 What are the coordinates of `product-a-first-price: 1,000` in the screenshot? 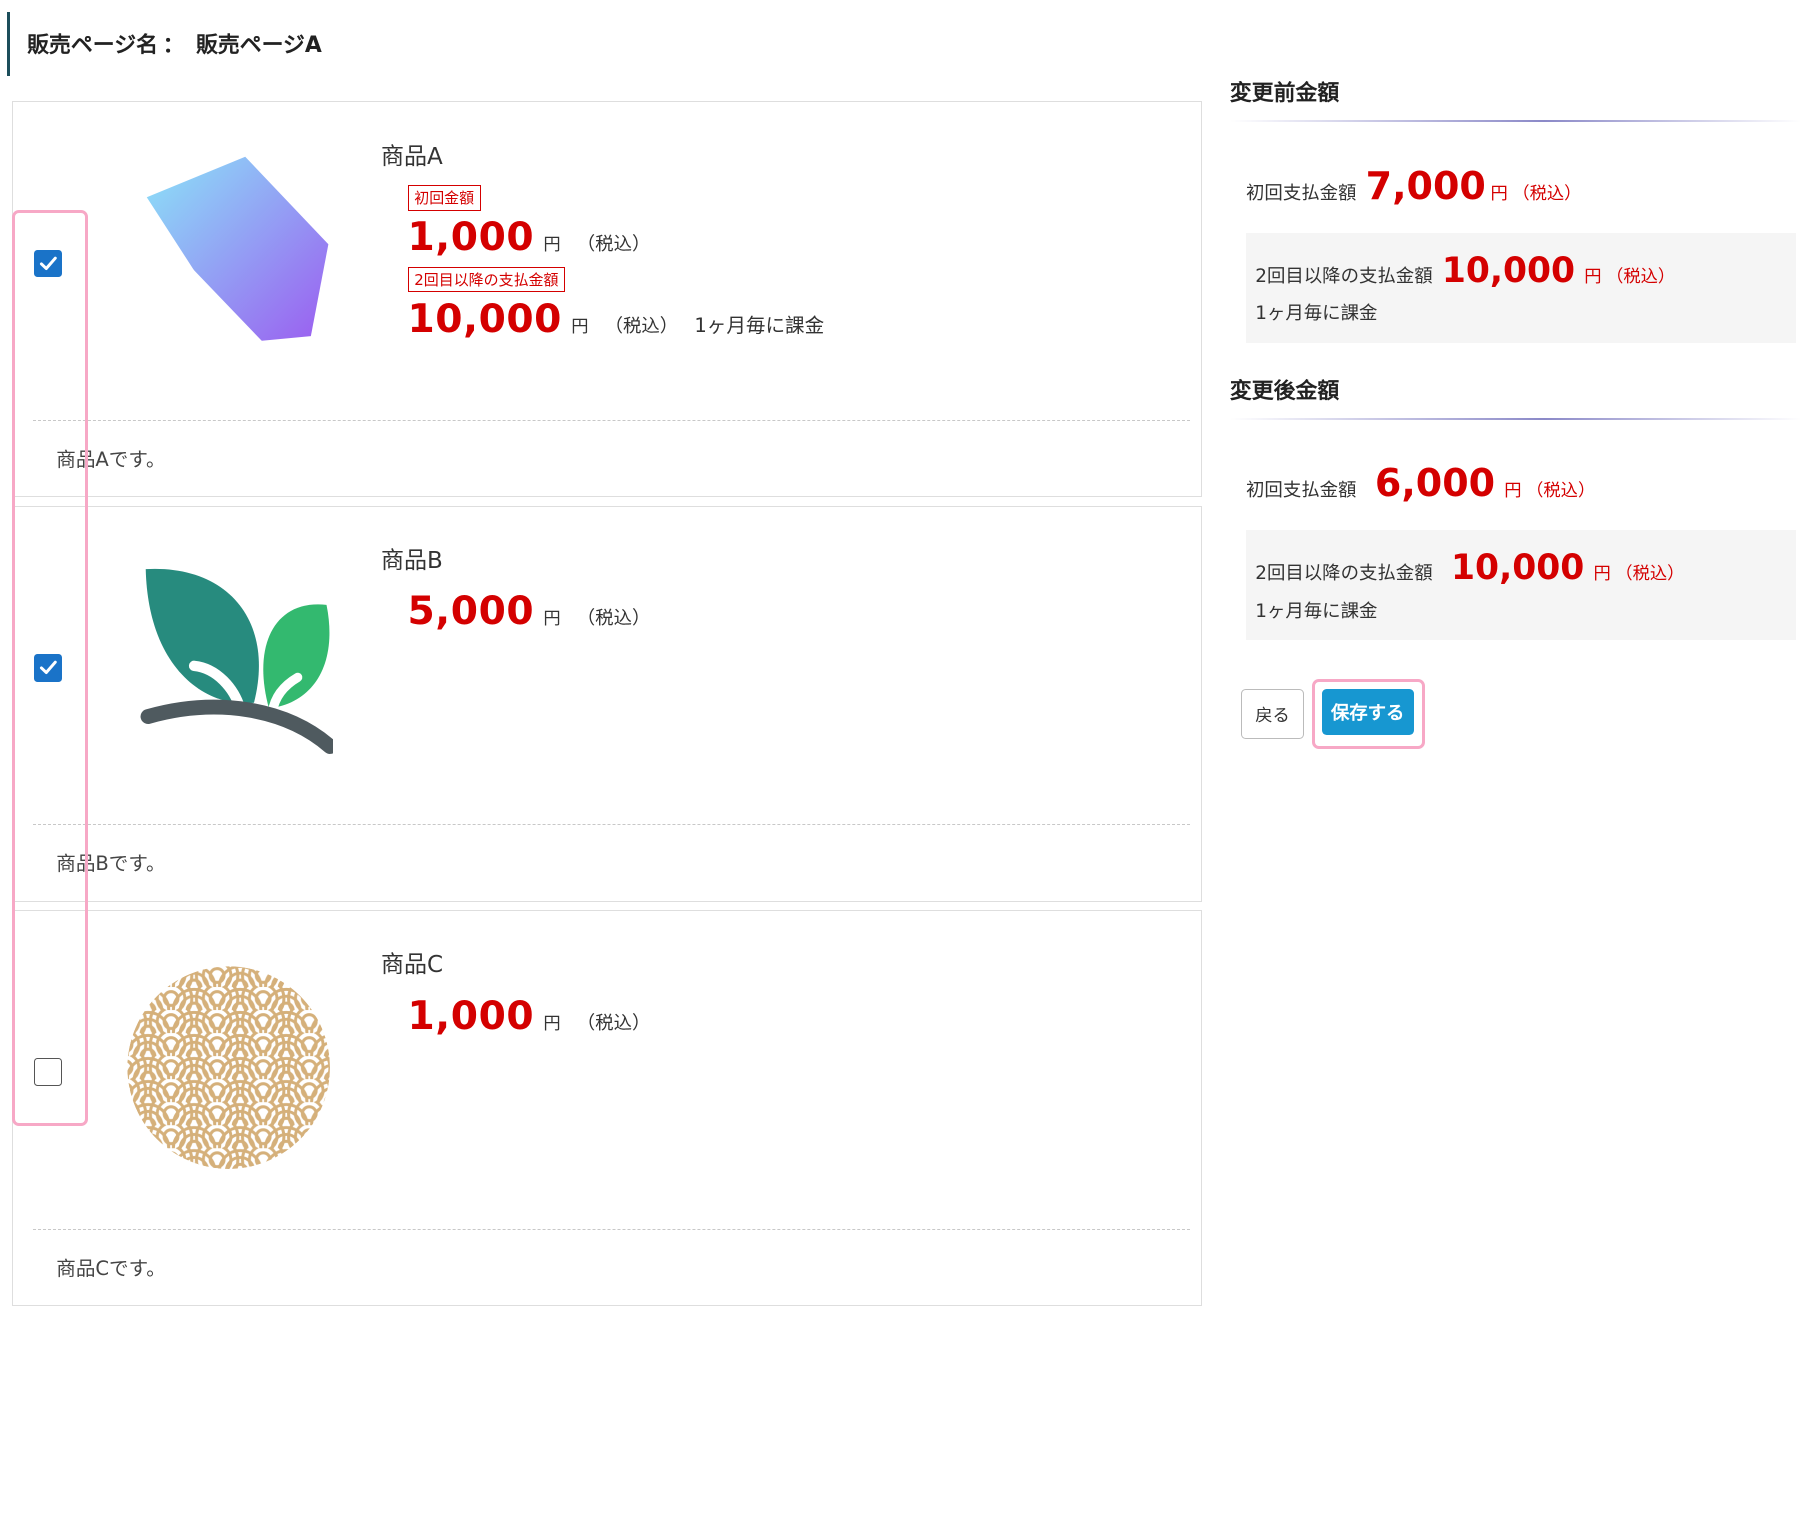 It's located at (471, 238).